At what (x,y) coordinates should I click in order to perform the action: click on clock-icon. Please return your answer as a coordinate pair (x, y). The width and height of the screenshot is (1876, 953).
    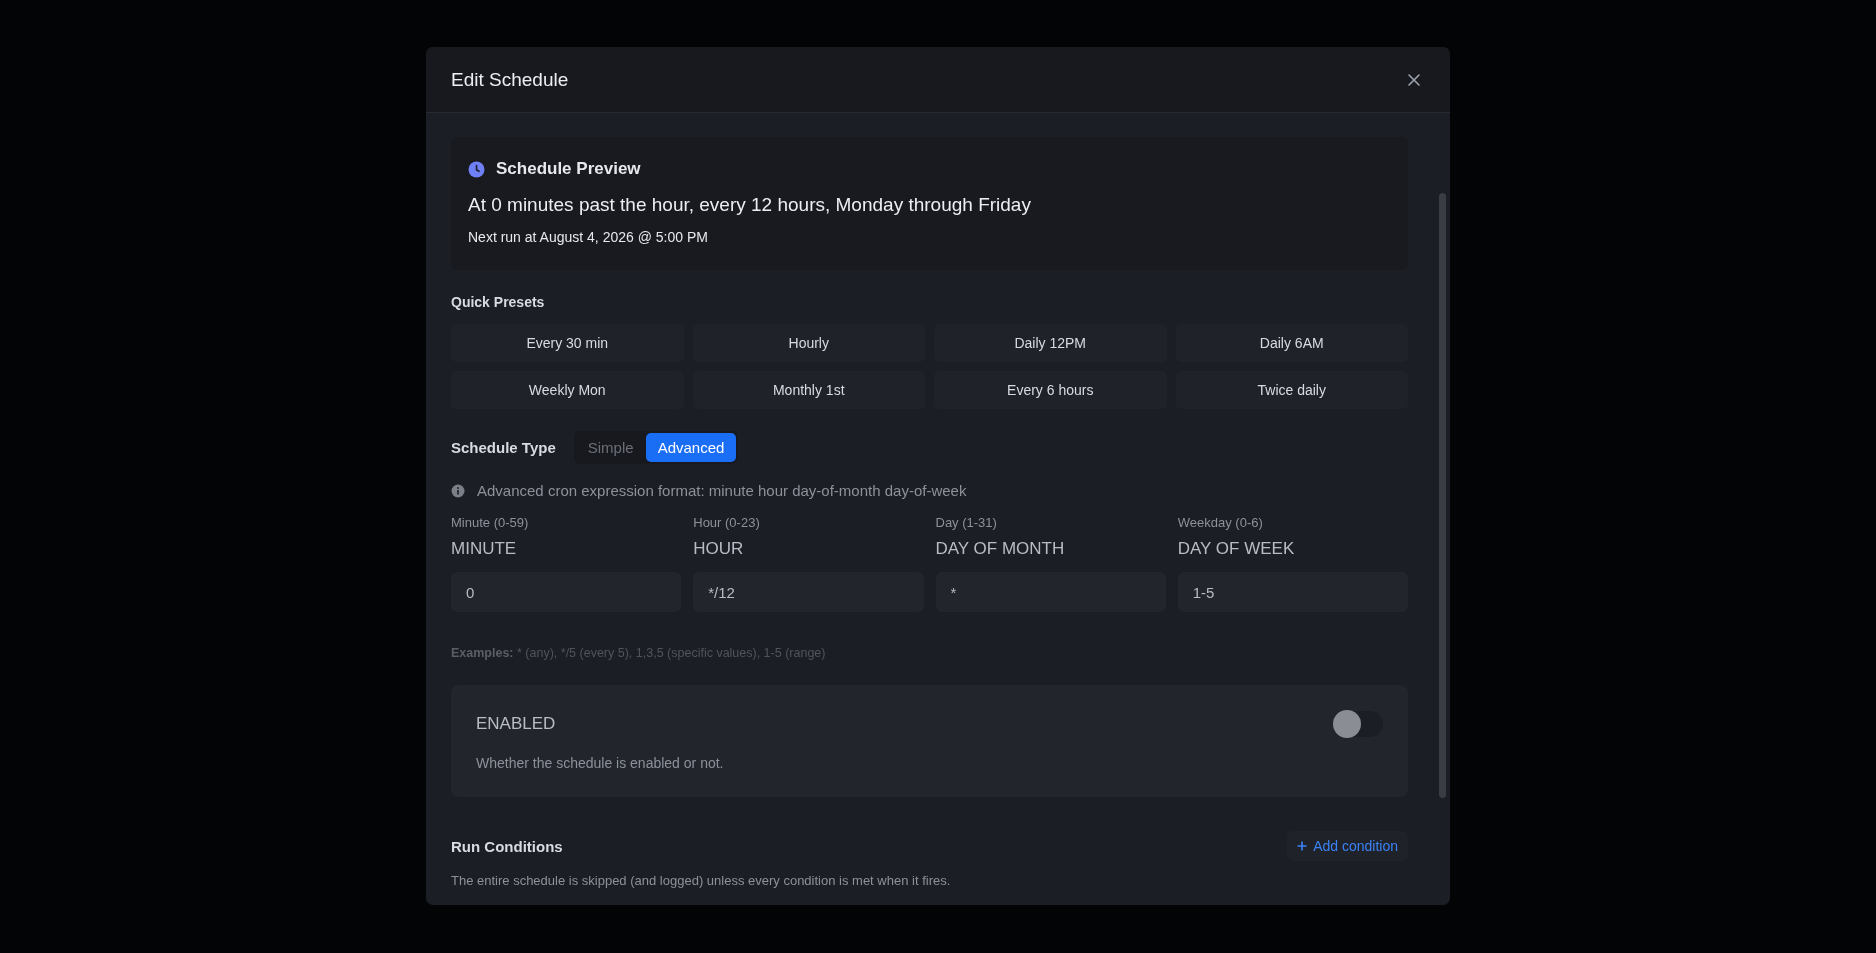
    Looking at the image, I should click on (476, 169).